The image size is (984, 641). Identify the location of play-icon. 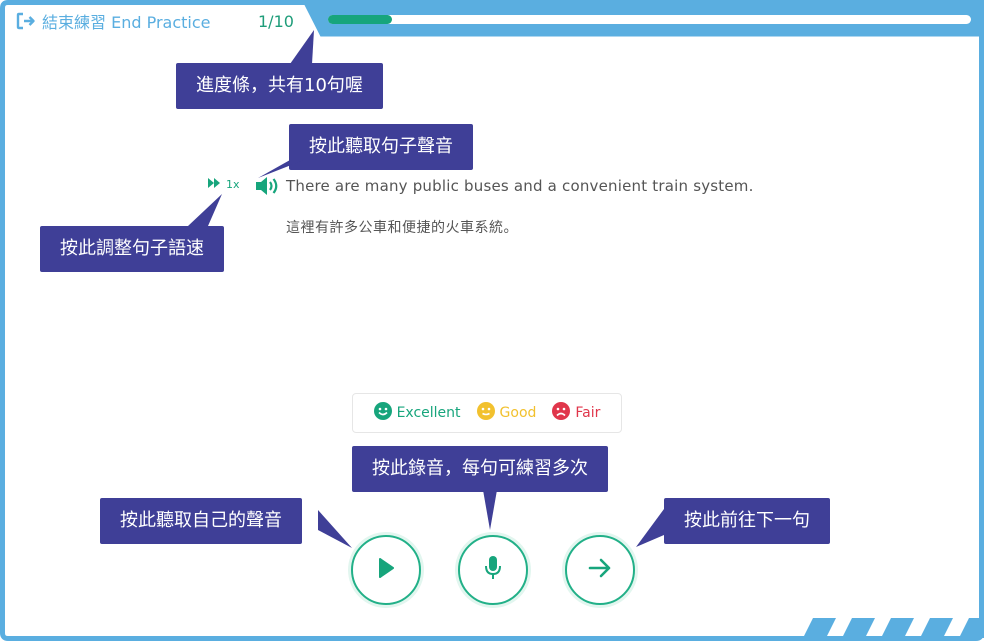
(386, 570).